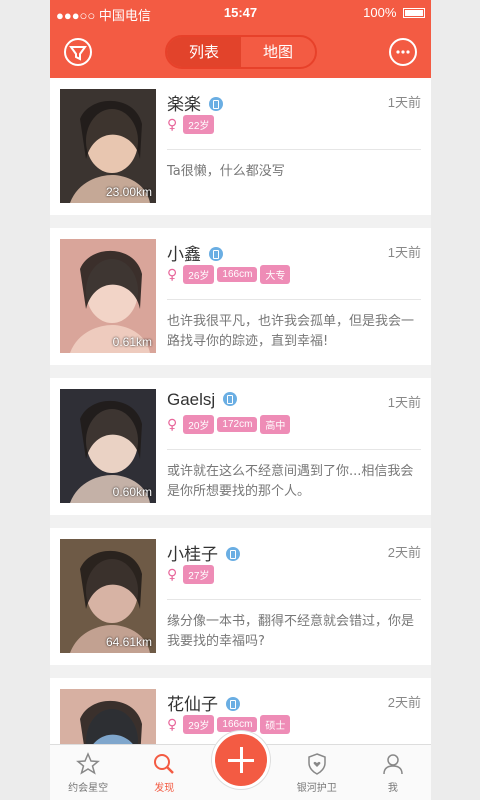 The height and width of the screenshot is (800, 480). Describe the element at coordinates (199, 724) in the screenshot. I see `tag-badge: 29岁` at that location.